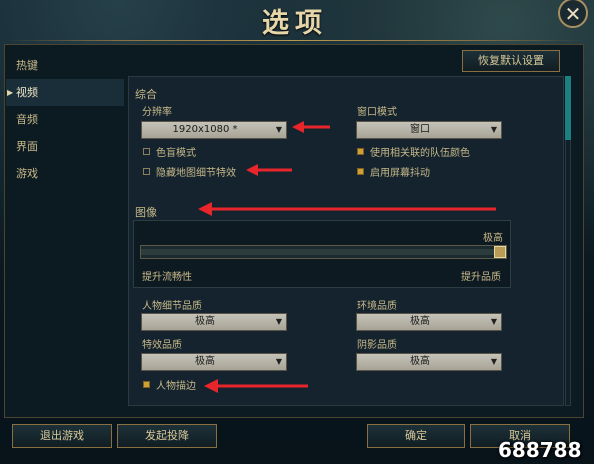 The image size is (594, 464). Describe the element at coordinates (311, 127) in the screenshot. I see `annotation-arrow-resolution` at that location.